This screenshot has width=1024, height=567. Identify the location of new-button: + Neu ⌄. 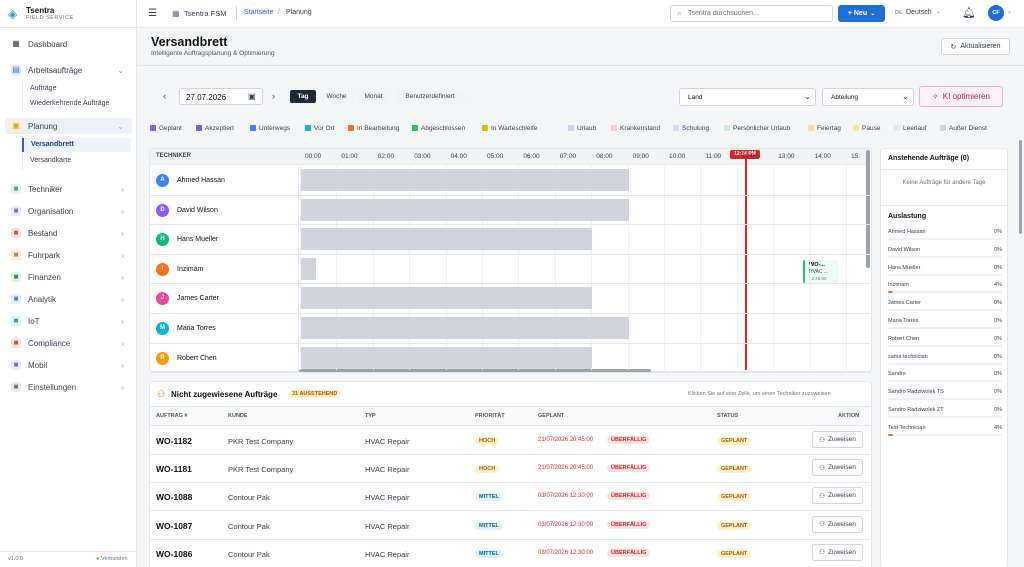
(861, 13).